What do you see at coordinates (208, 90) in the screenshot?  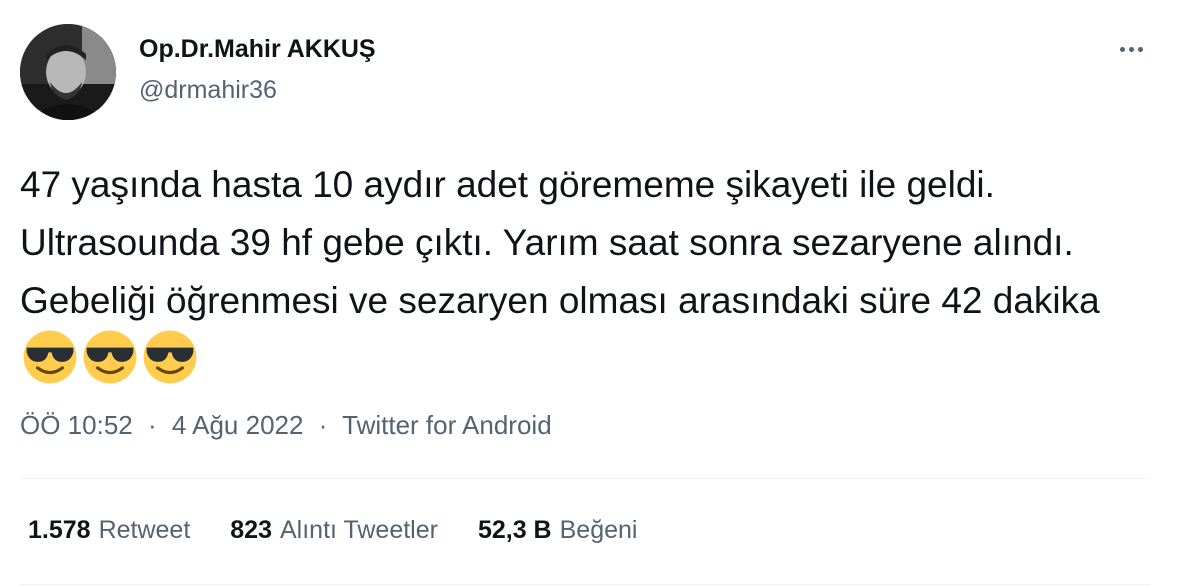 I see `author-handle: @drmahir36` at bounding box center [208, 90].